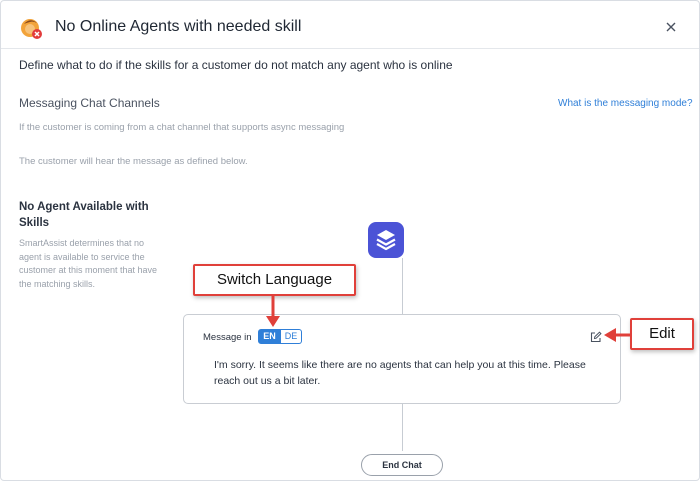  What do you see at coordinates (89, 103) in the screenshot?
I see `messaging-section-title: Messaging Chat Channels` at bounding box center [89, 103].